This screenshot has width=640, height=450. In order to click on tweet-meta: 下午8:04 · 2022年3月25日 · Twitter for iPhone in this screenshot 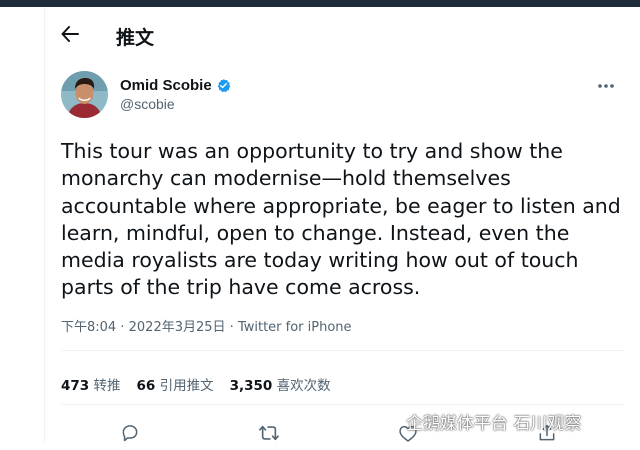, I will do `click(206, 325)`.